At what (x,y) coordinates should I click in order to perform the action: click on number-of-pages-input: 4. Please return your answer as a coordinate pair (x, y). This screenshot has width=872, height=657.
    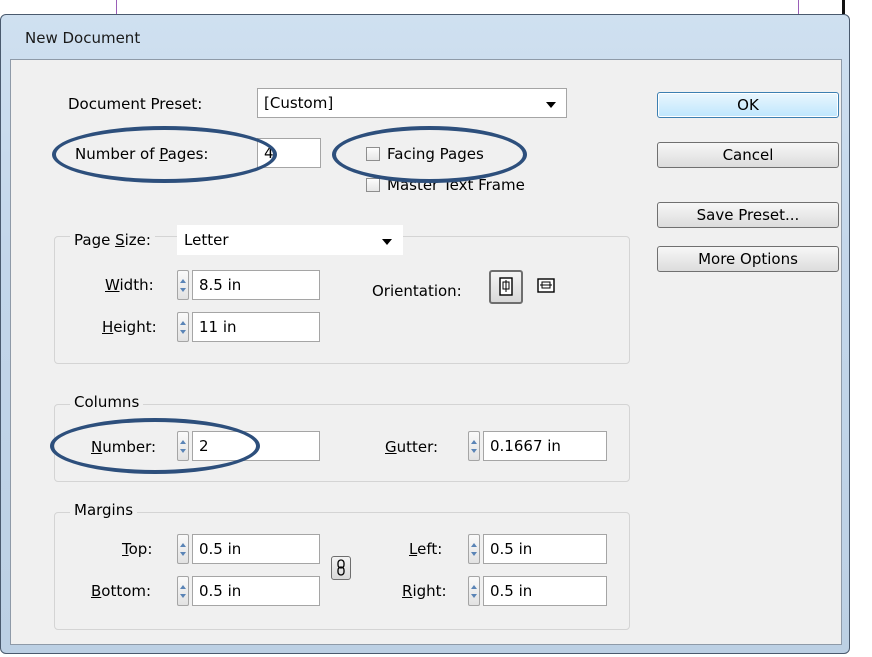
    Looking at the image, I should click on (289, 153).